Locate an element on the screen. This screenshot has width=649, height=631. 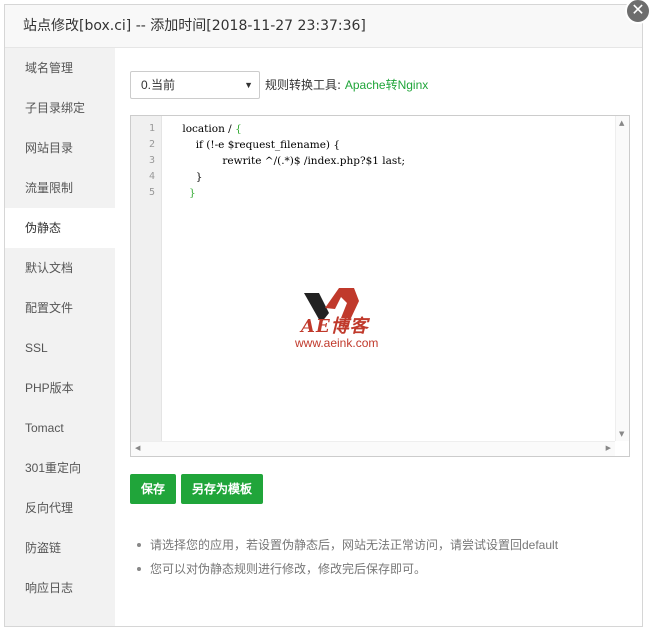
close-icon: ✕ is located at coordinates (637, 12).